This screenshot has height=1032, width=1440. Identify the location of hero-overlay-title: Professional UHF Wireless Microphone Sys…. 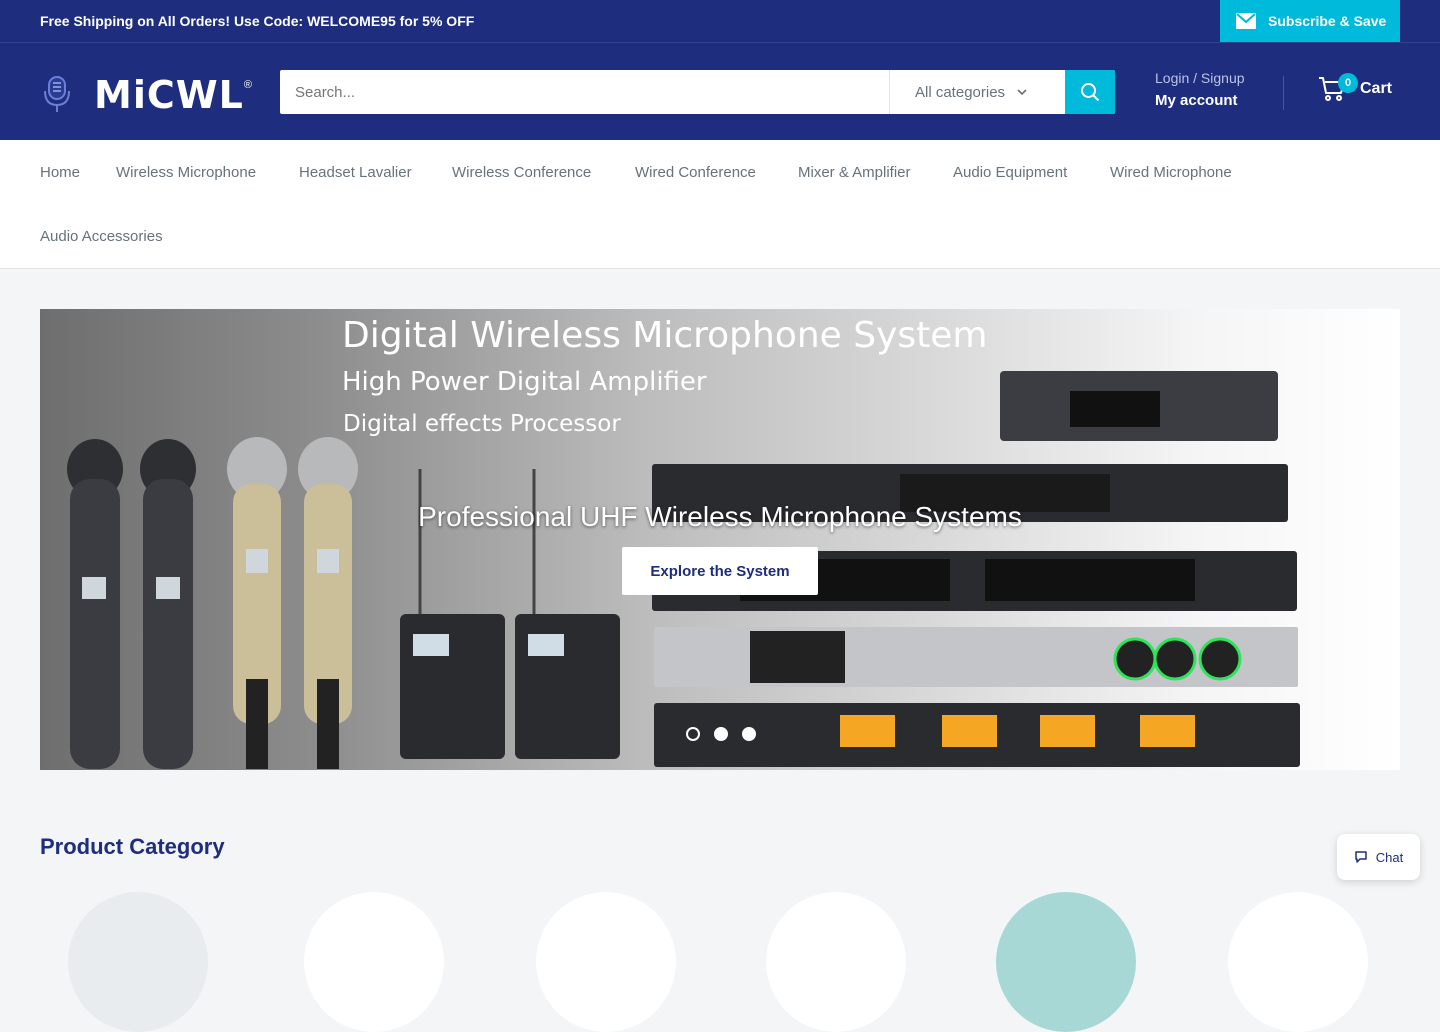
(720, 516).